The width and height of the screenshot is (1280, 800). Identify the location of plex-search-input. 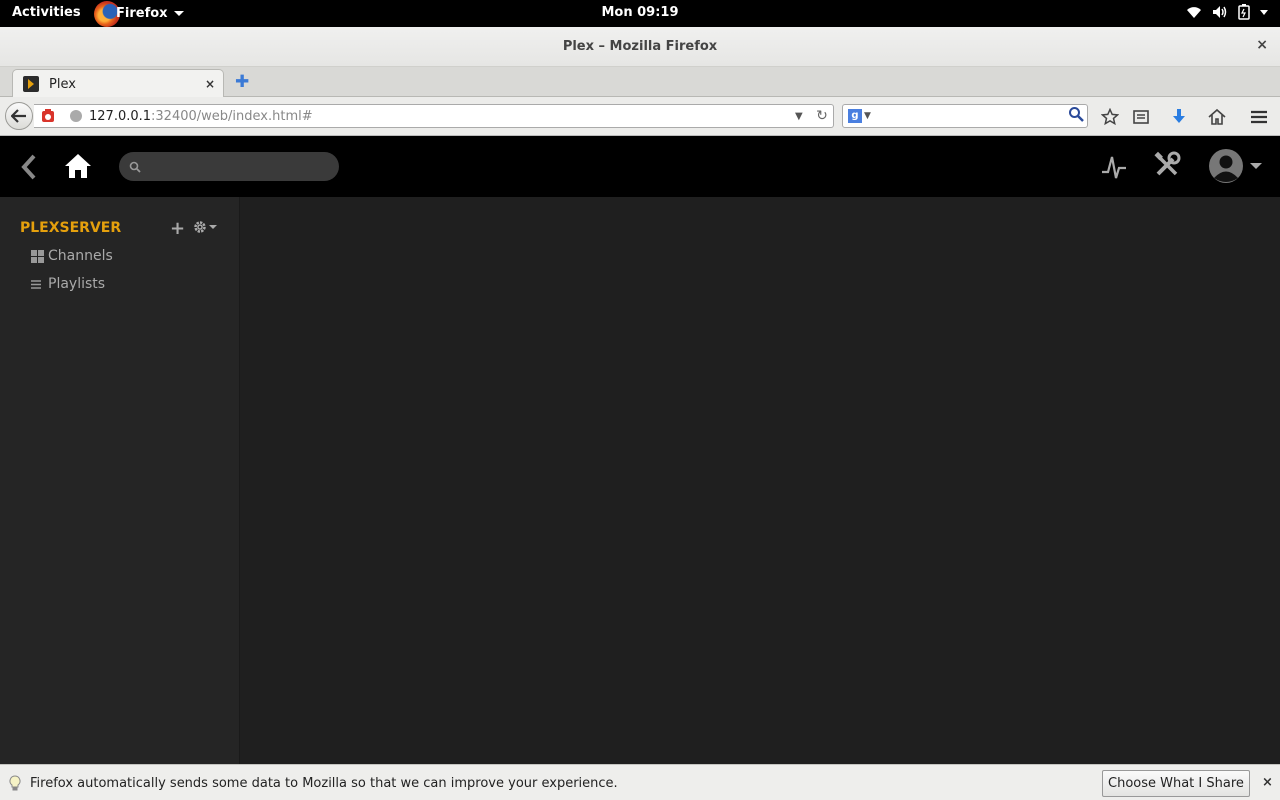
(237, 166).